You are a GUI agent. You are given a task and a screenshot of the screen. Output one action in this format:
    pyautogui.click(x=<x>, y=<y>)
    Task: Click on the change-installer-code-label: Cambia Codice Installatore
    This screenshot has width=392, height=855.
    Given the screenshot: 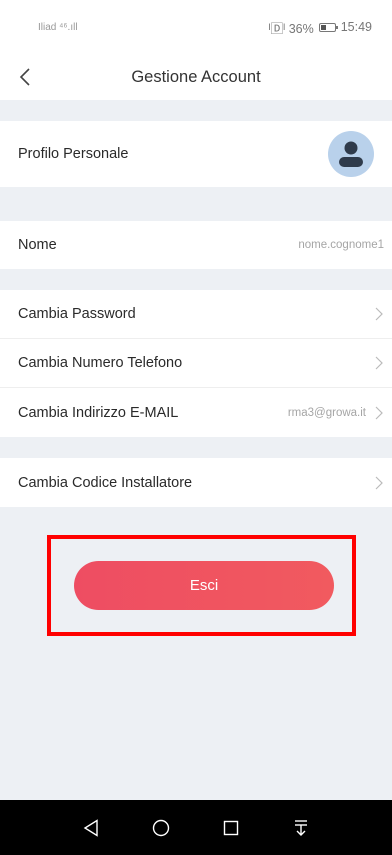 What is the action you would take?
    pyautogui.click(x=105, y=482)
    